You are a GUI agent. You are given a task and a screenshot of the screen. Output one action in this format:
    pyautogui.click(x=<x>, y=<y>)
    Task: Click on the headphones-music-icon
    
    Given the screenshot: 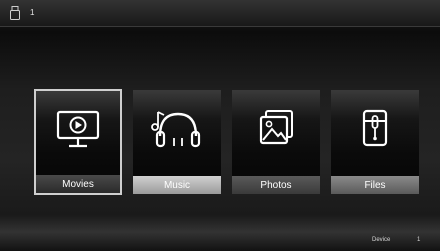 What is the action you would take?
    pyautogui.click(x=176, y=129)
    